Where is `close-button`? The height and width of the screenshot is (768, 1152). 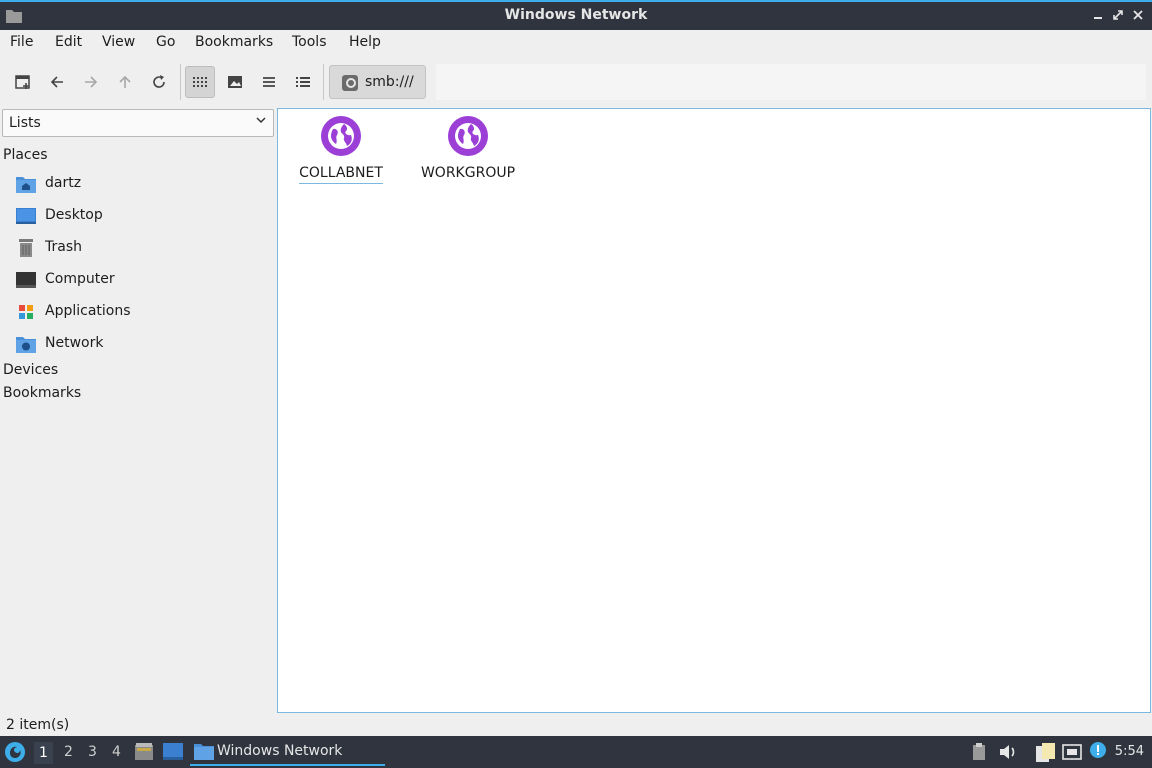 close-button is located at coordinates (1138, 16).